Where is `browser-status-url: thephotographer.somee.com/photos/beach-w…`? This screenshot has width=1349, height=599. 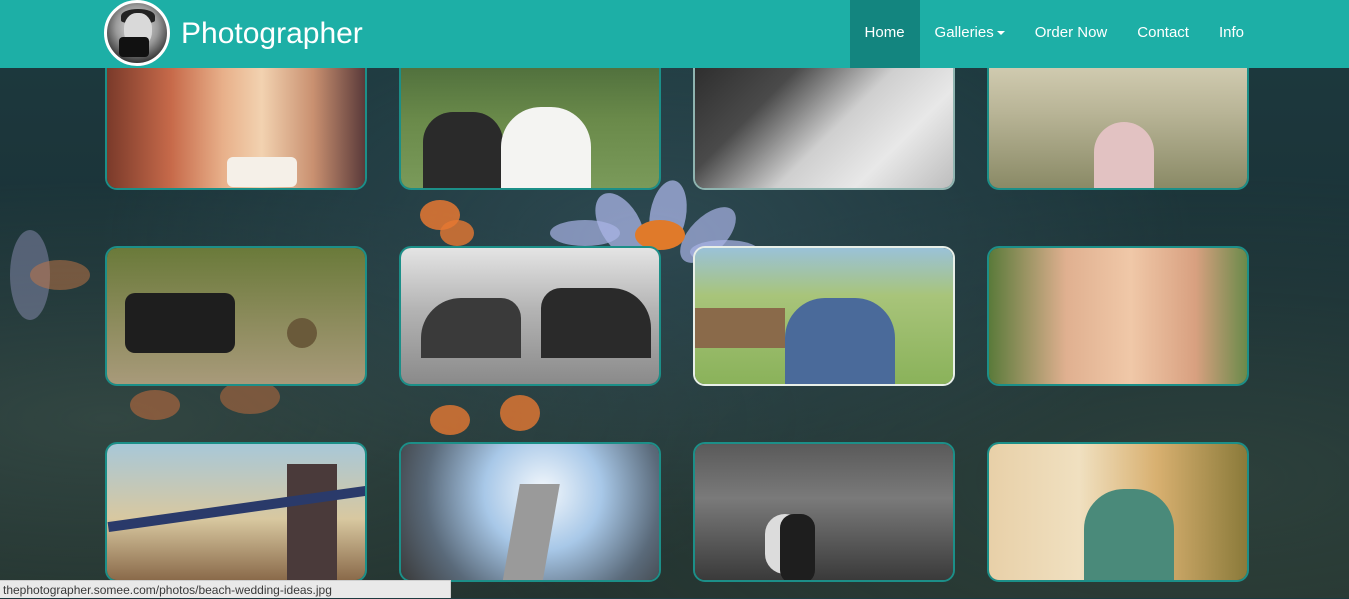 browser-status-url: thephotographer.somee.com/photos/beach-w… is located at coordinates (225, 589).